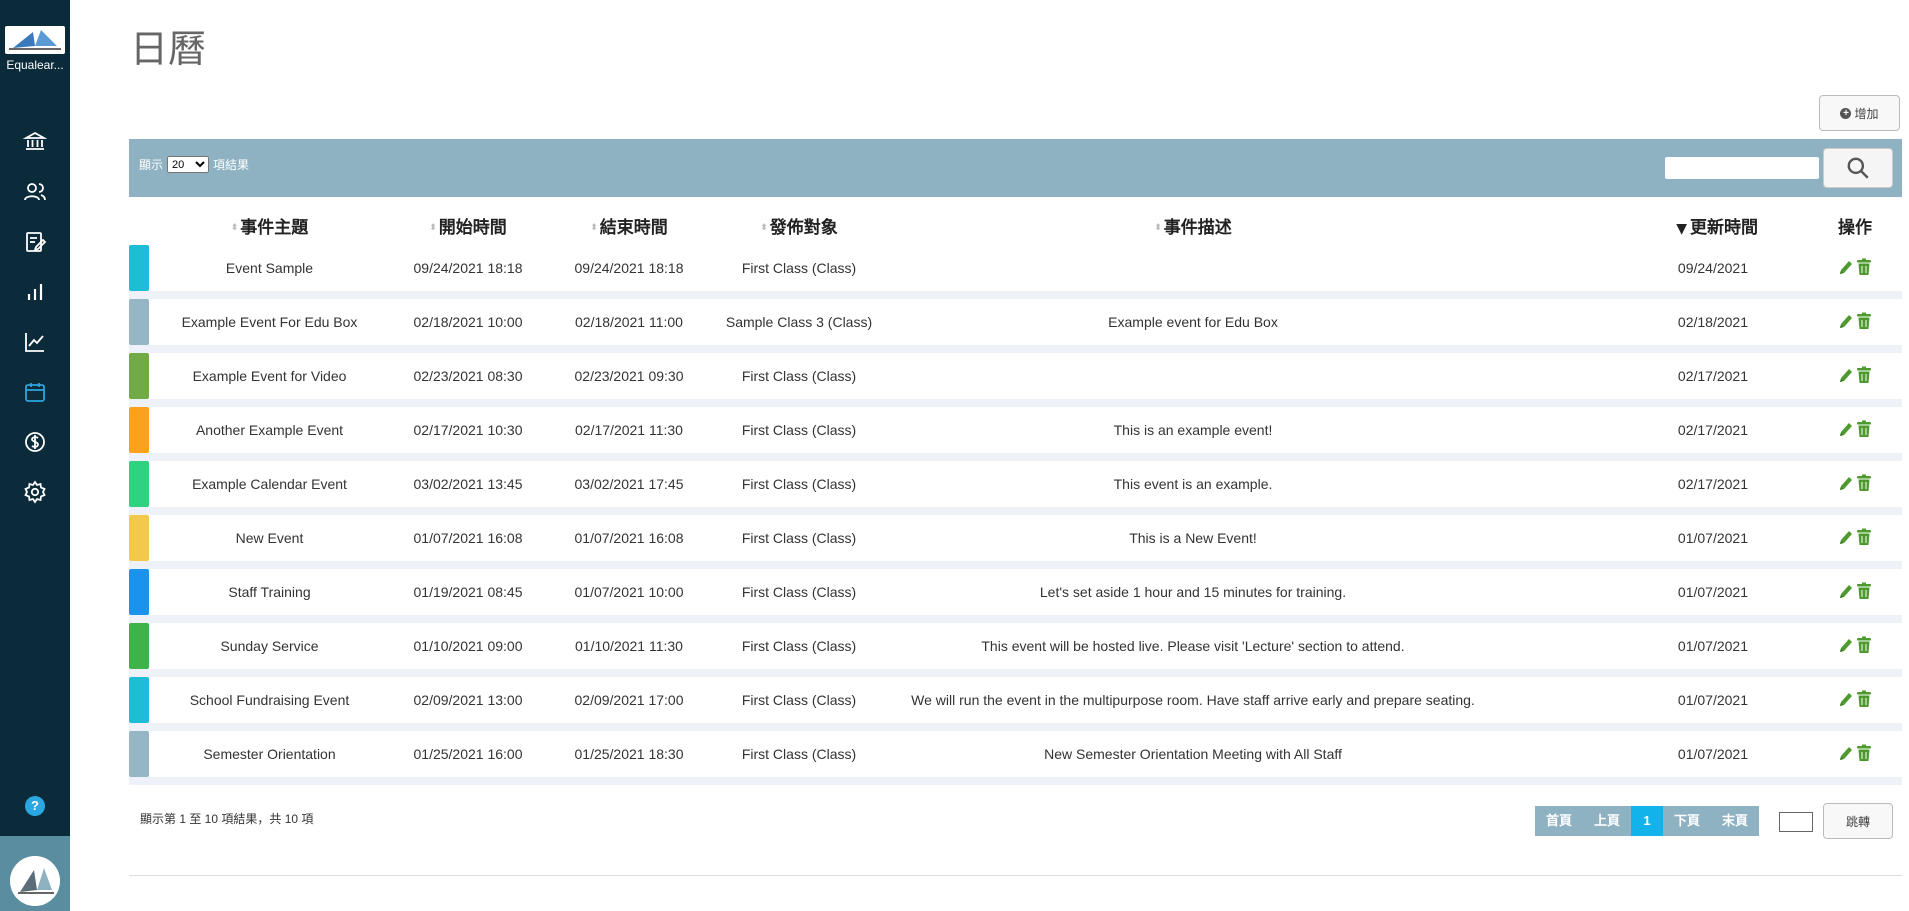  Describe the element at coordinates (468, 758) in the screenshot. I see `event-start-time: 01/25/2021 16:00` at that location.